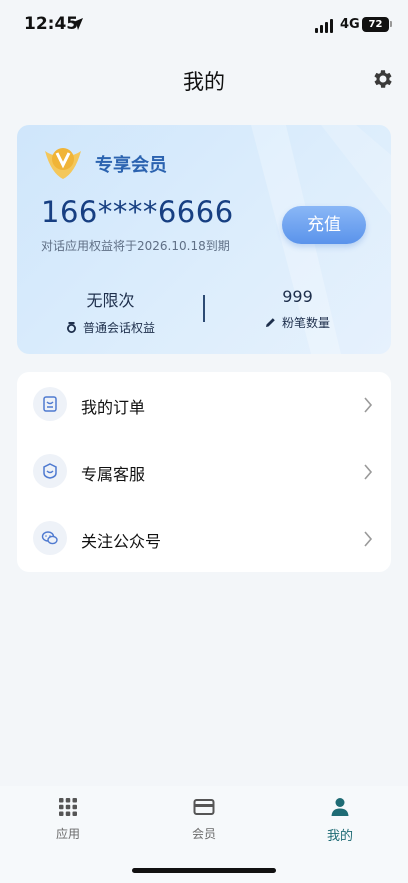 This screenshot has height=883, width=408. Describe the element at coordinates (204, 539) in the screenshot. I see `menu-item-official-account: 关注公众号` at that location.